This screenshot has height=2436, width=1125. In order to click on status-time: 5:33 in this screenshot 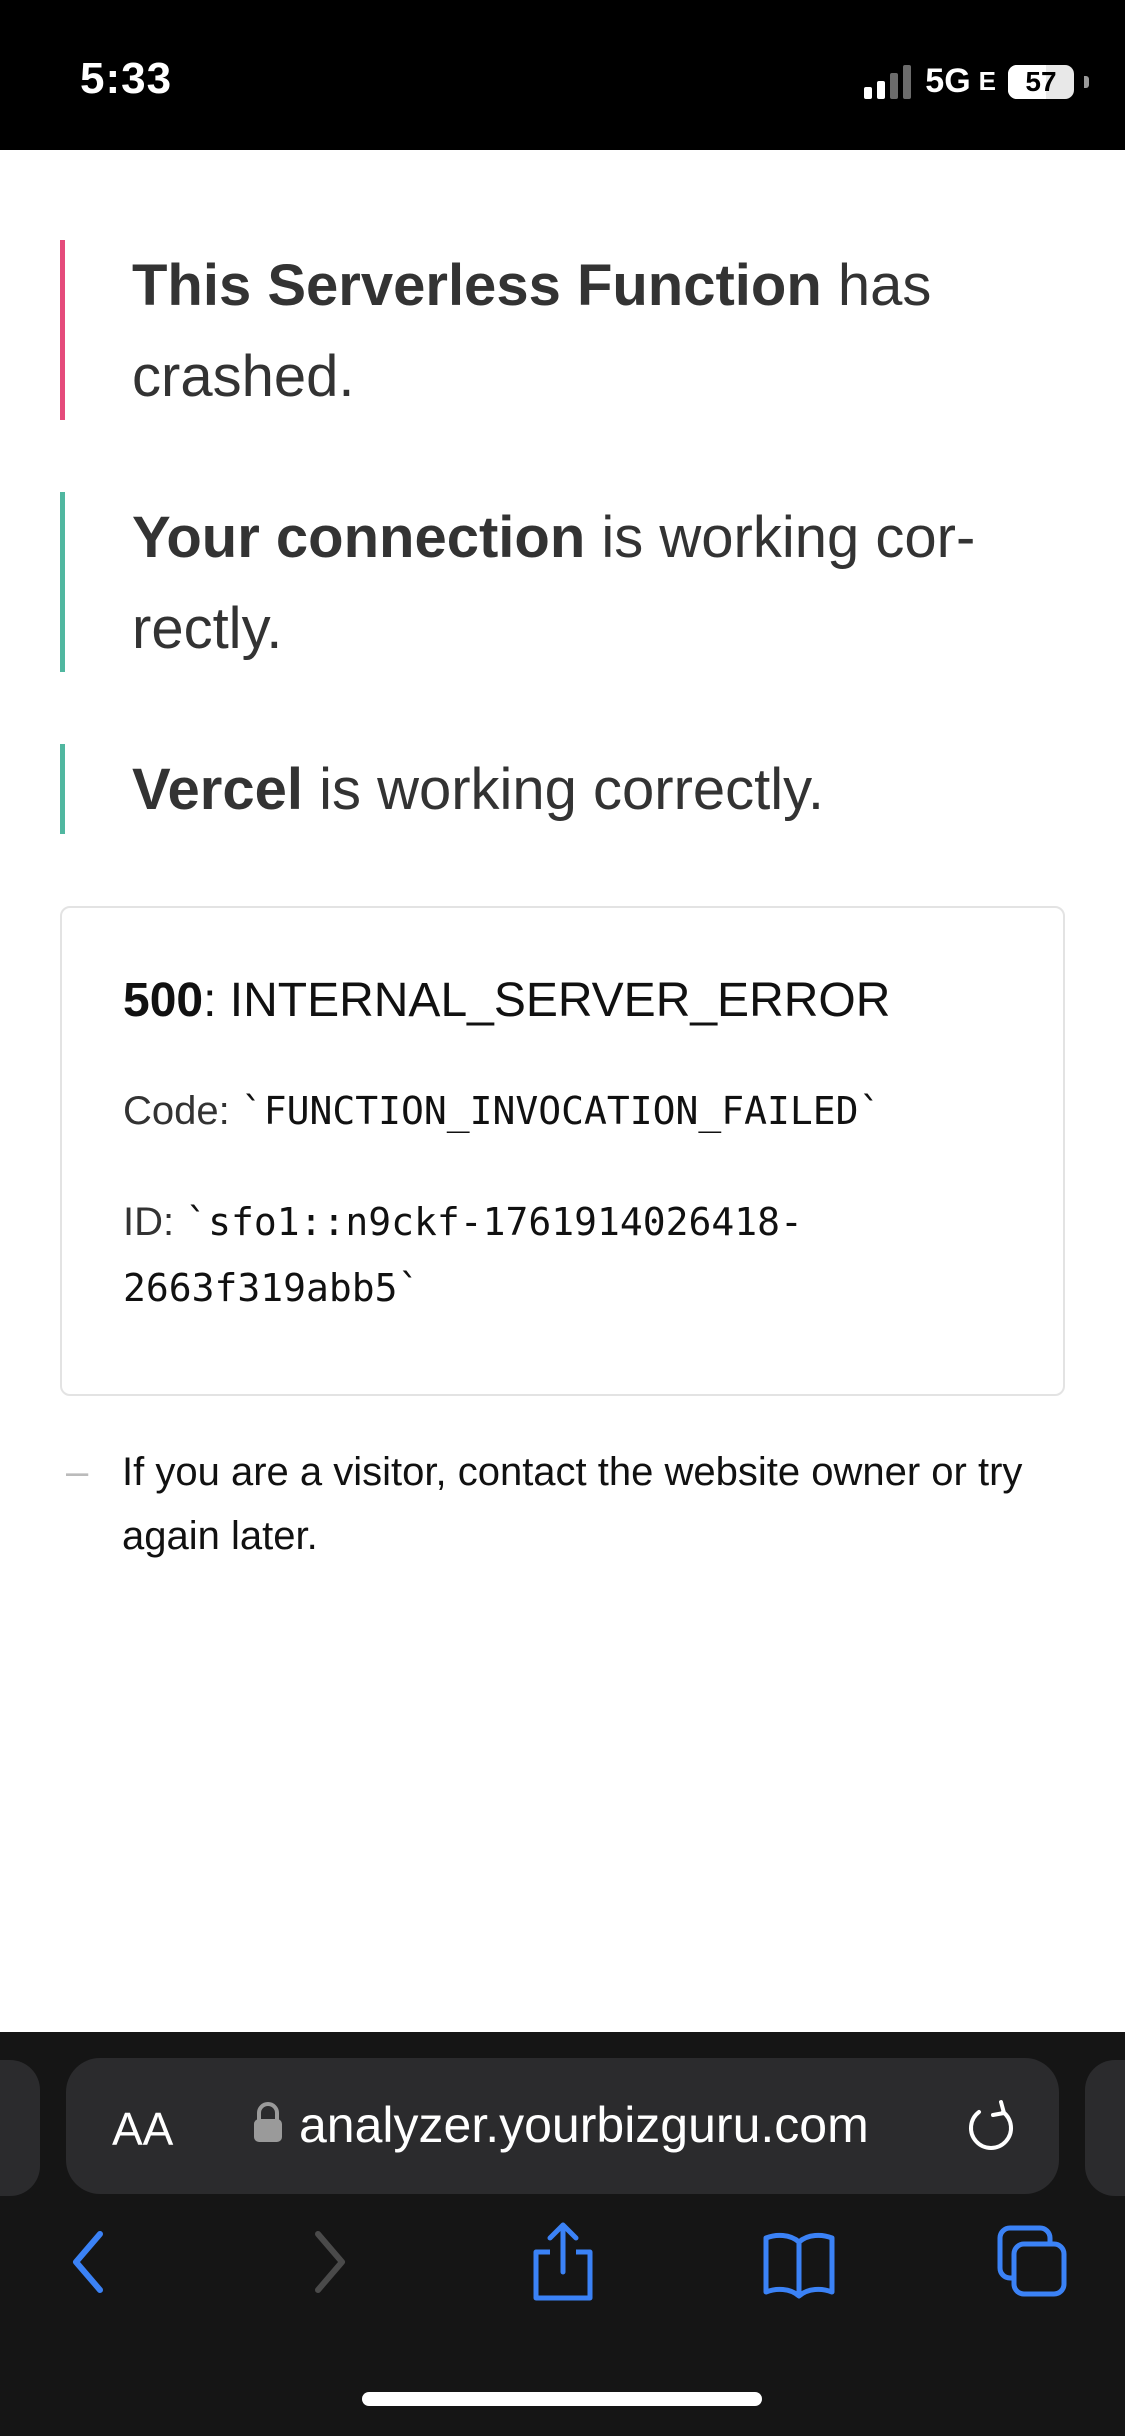, I will do `click(126, 78)`.